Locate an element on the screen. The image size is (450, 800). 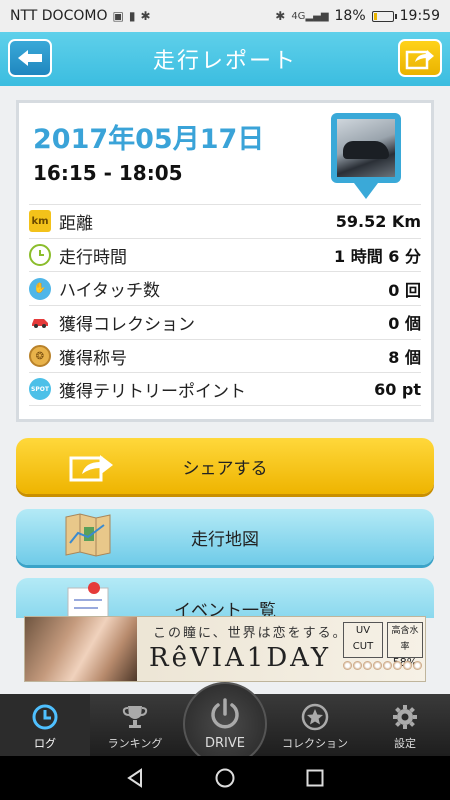
car-photo is located at coordinates (366, 148).